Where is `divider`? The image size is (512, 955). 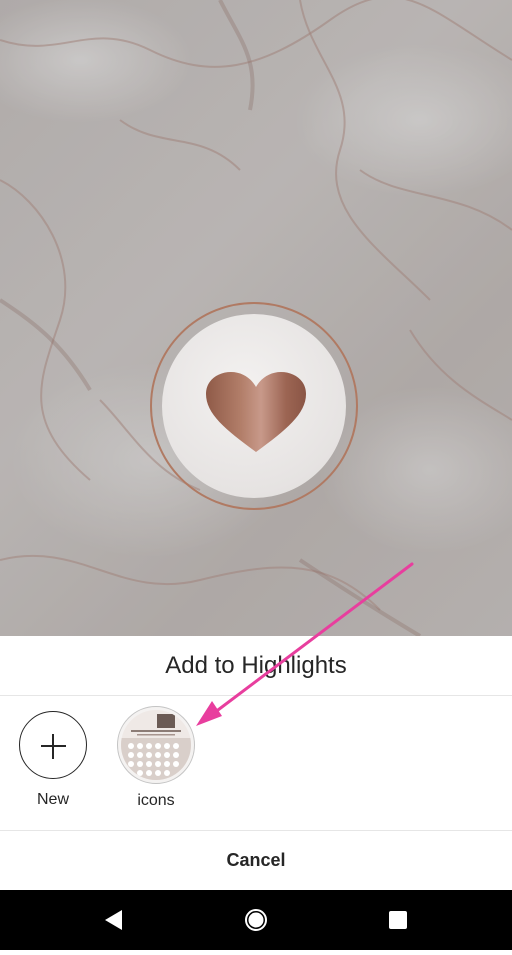 divider is located at coordinates (256, 695).